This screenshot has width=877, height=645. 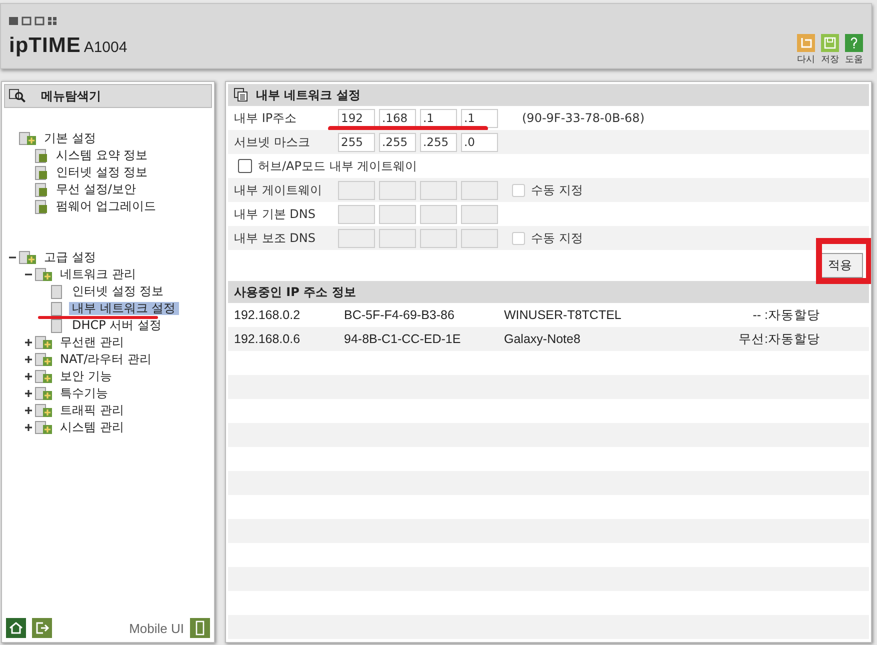 What do you see at coordinates (102, 155) in the screenshot?
I see `tree-item: 시스템 요약 정보` at bounding box center [102, 155].